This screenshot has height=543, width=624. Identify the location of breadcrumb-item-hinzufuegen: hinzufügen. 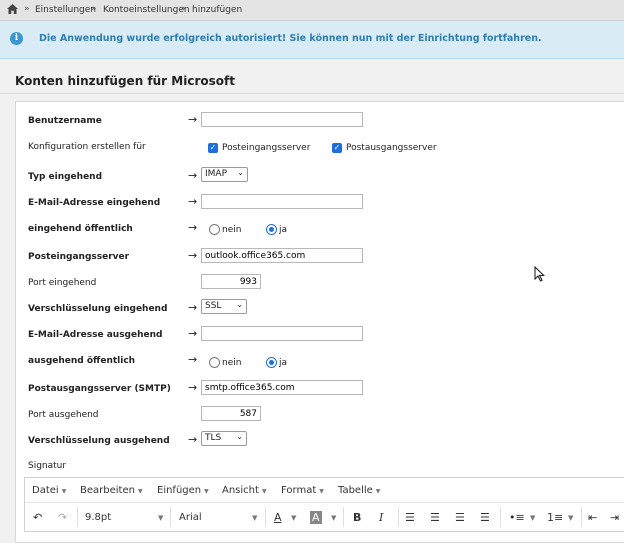
(217, 10).